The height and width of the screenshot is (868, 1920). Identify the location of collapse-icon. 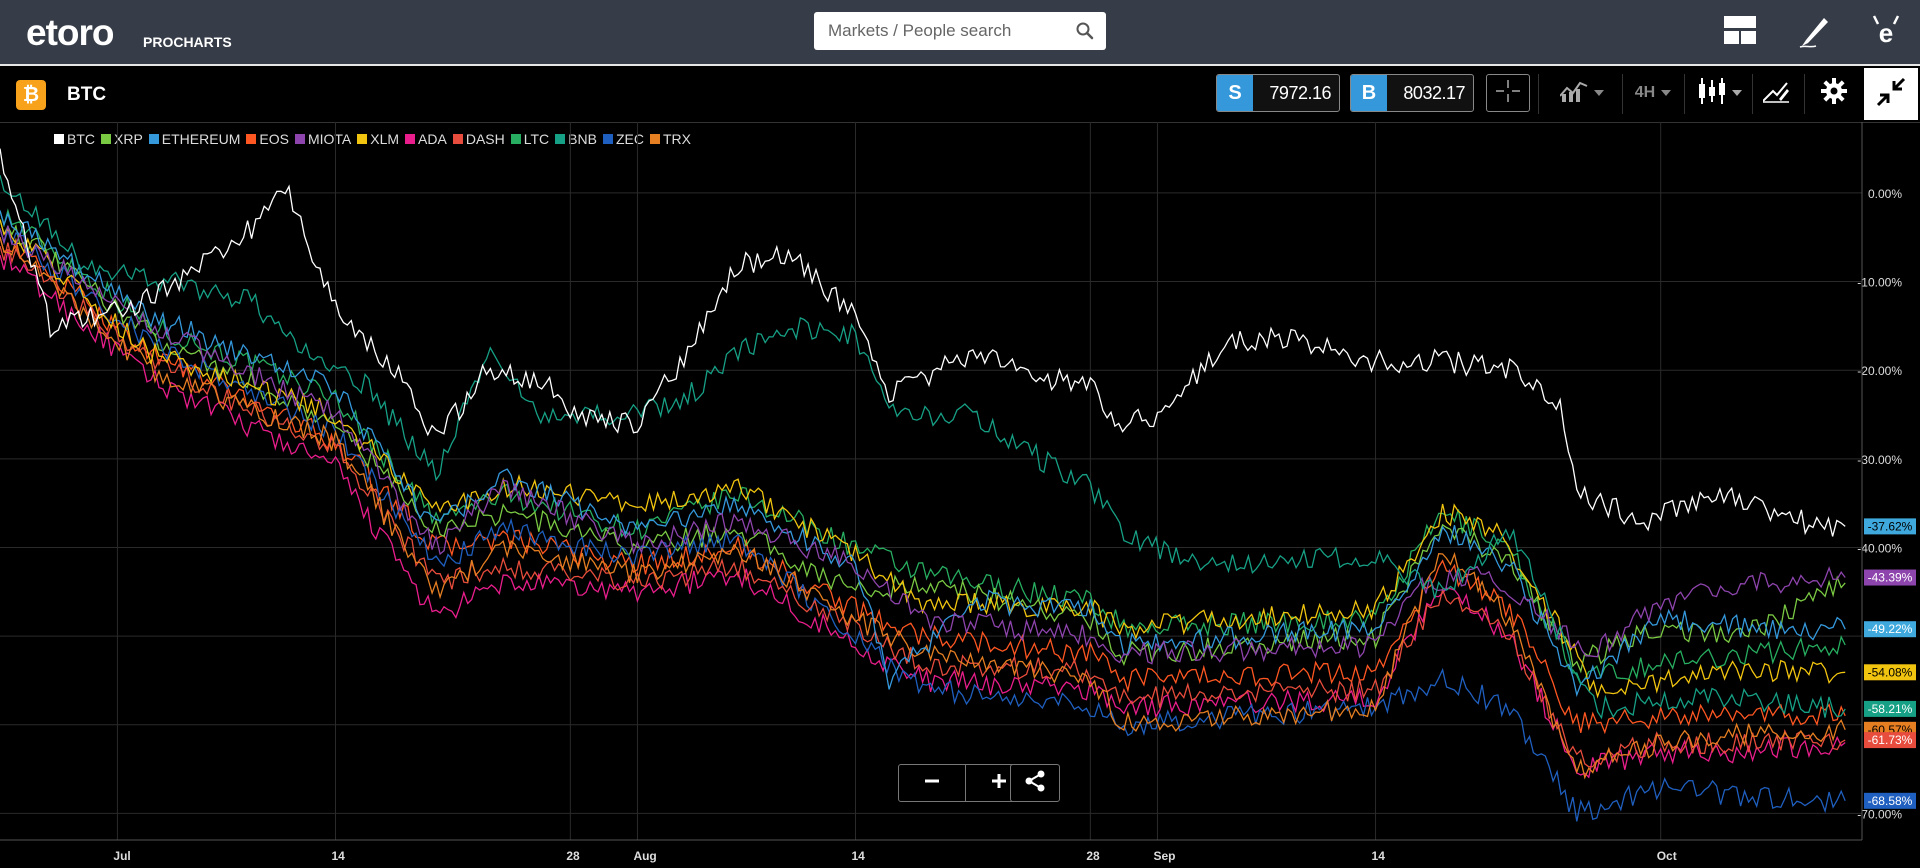
(1891, 94).